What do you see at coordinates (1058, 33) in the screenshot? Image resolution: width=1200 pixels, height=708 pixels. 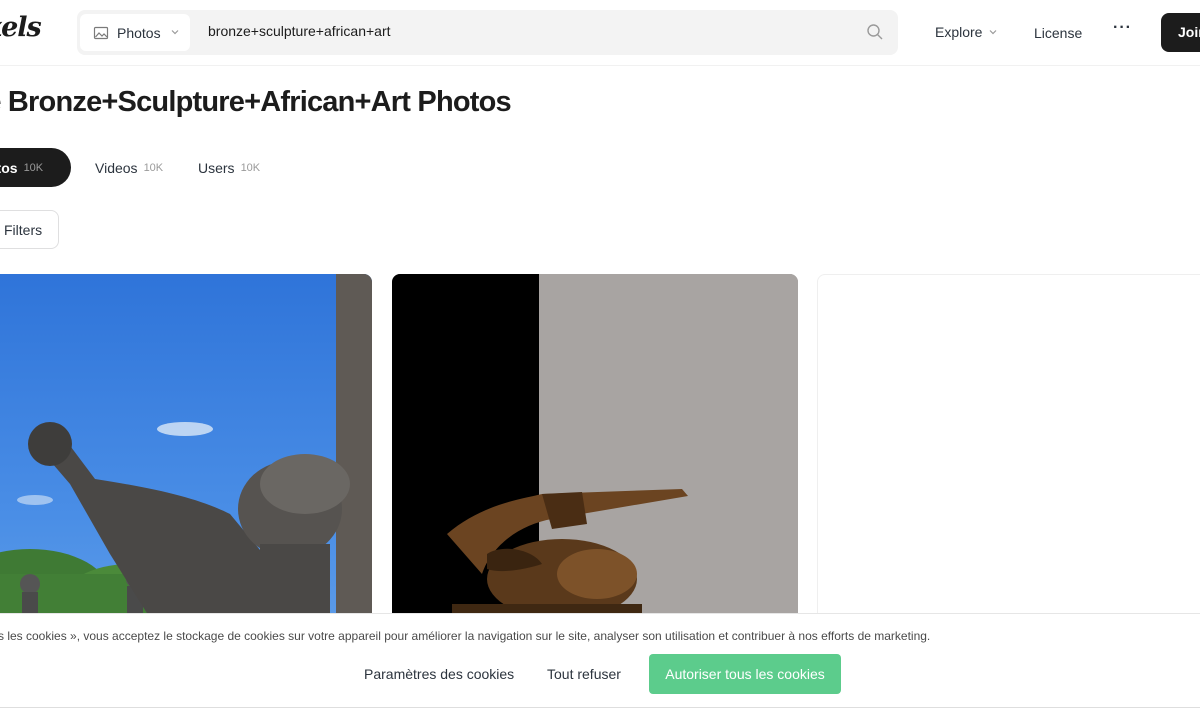 I see `nav-license: License` at bounding box center [1058, 33].